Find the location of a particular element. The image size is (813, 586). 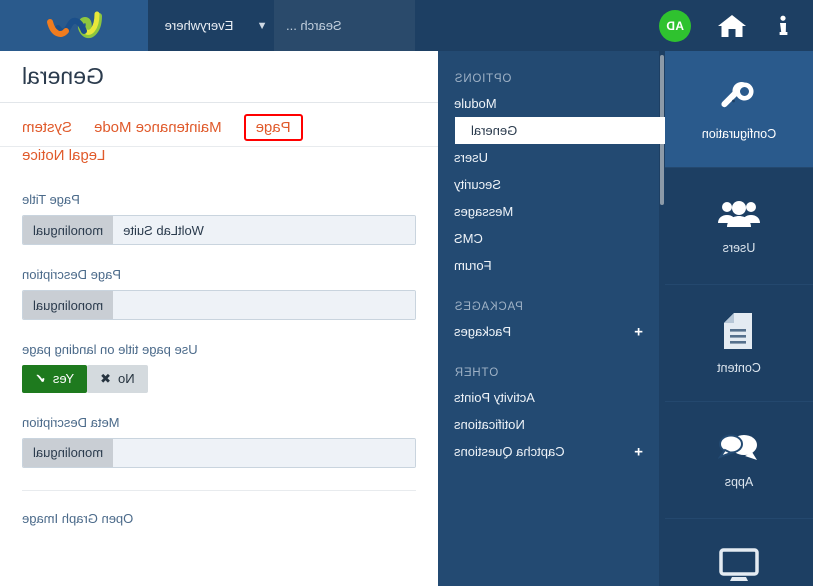

tab-legal-notice: Legal Notice is located at coordinates (63, 155).